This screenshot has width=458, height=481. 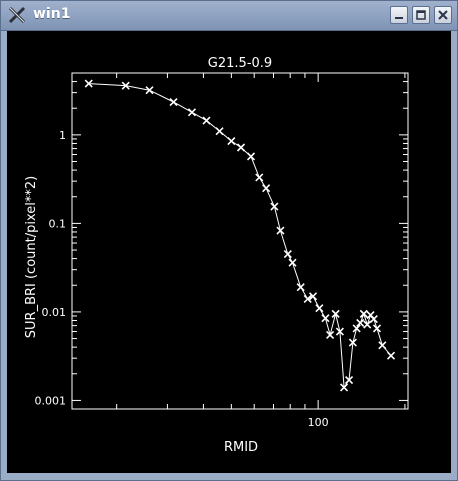 I want to click on window-title: win1, so click(x=52, y=14).